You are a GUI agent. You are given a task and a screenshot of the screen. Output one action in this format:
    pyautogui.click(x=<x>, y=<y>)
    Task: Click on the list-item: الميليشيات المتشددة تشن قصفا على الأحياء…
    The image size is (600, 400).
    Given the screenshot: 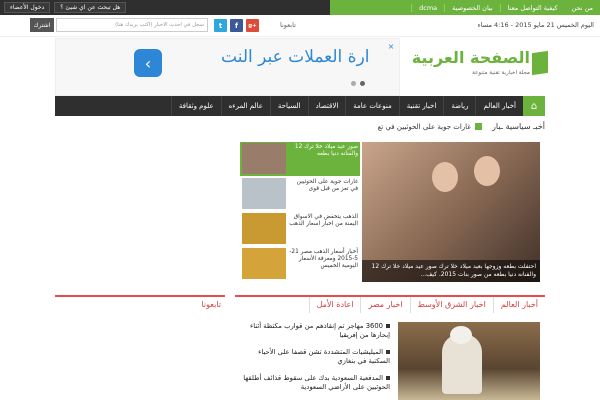 What is the action you would take?
    pyautogui.click(x=315, y=357)
    